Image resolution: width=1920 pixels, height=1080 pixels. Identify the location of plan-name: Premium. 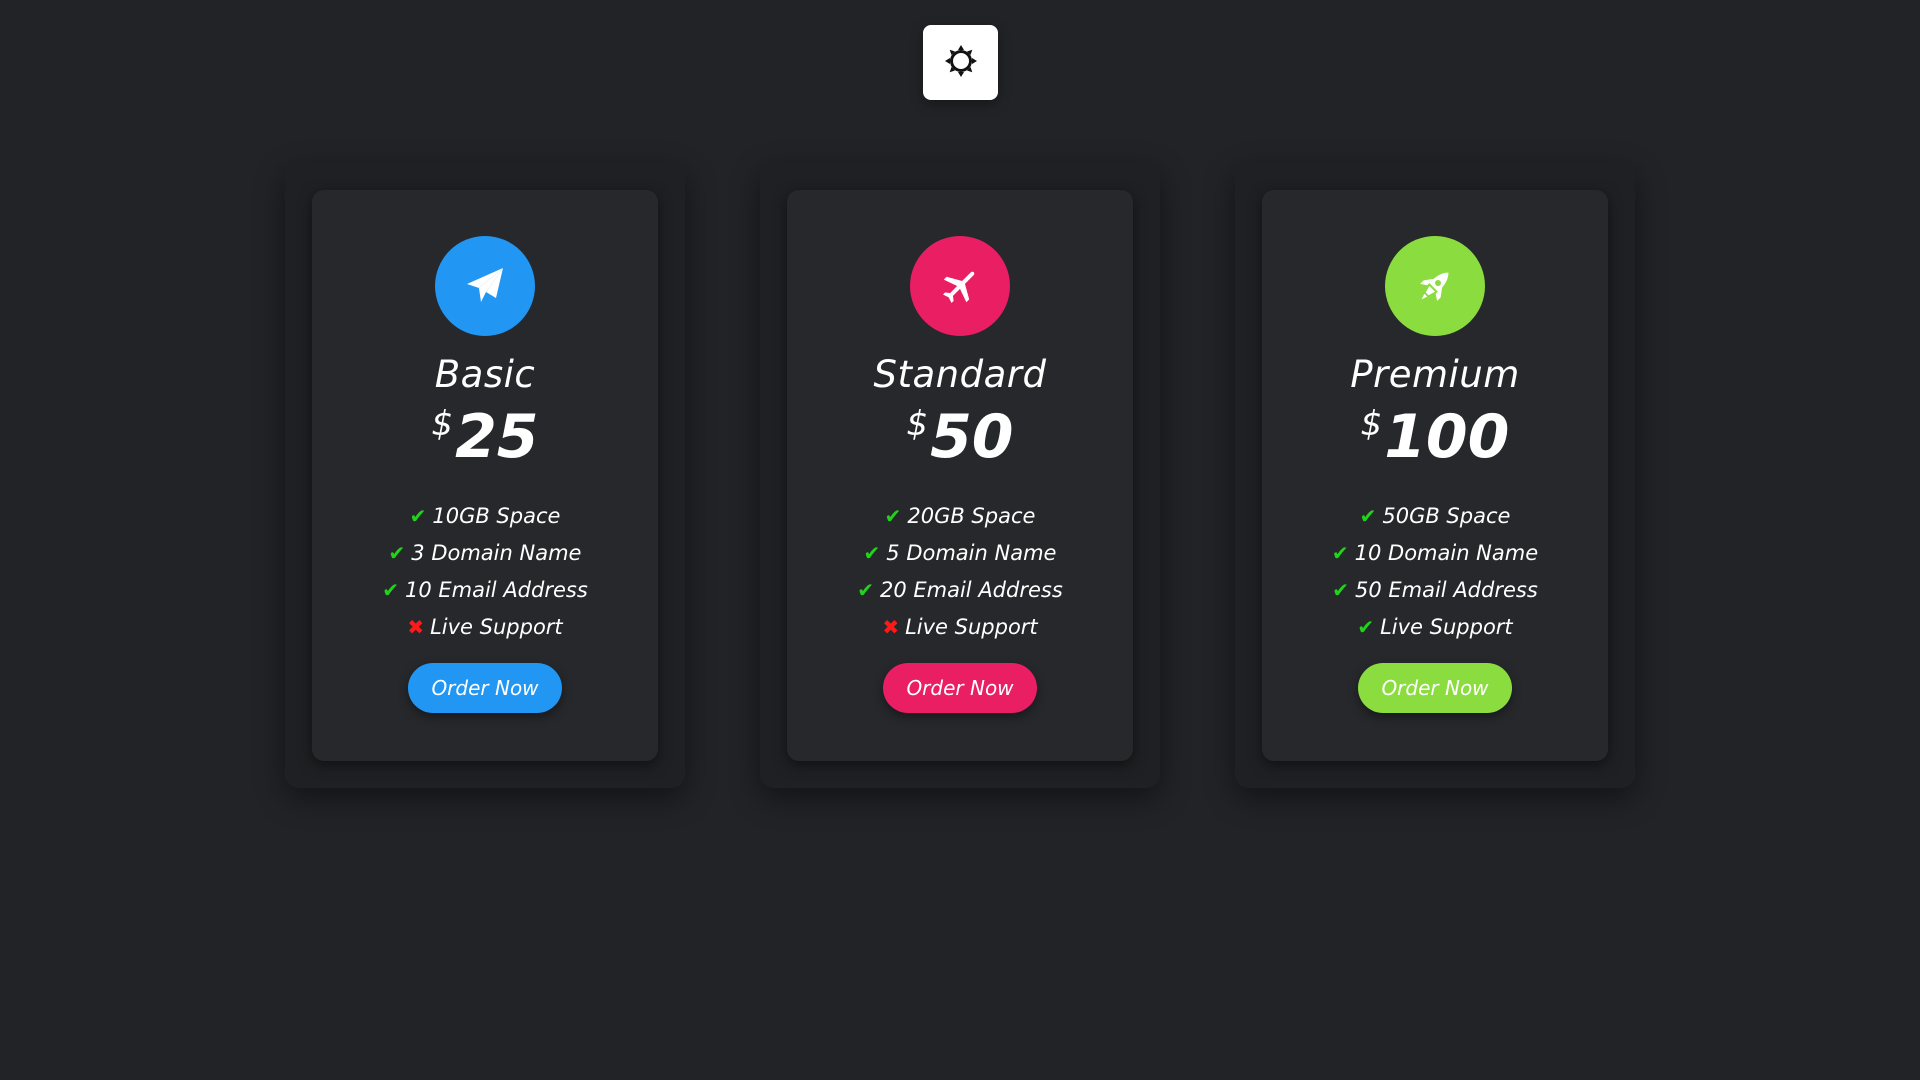
(1435, 374).